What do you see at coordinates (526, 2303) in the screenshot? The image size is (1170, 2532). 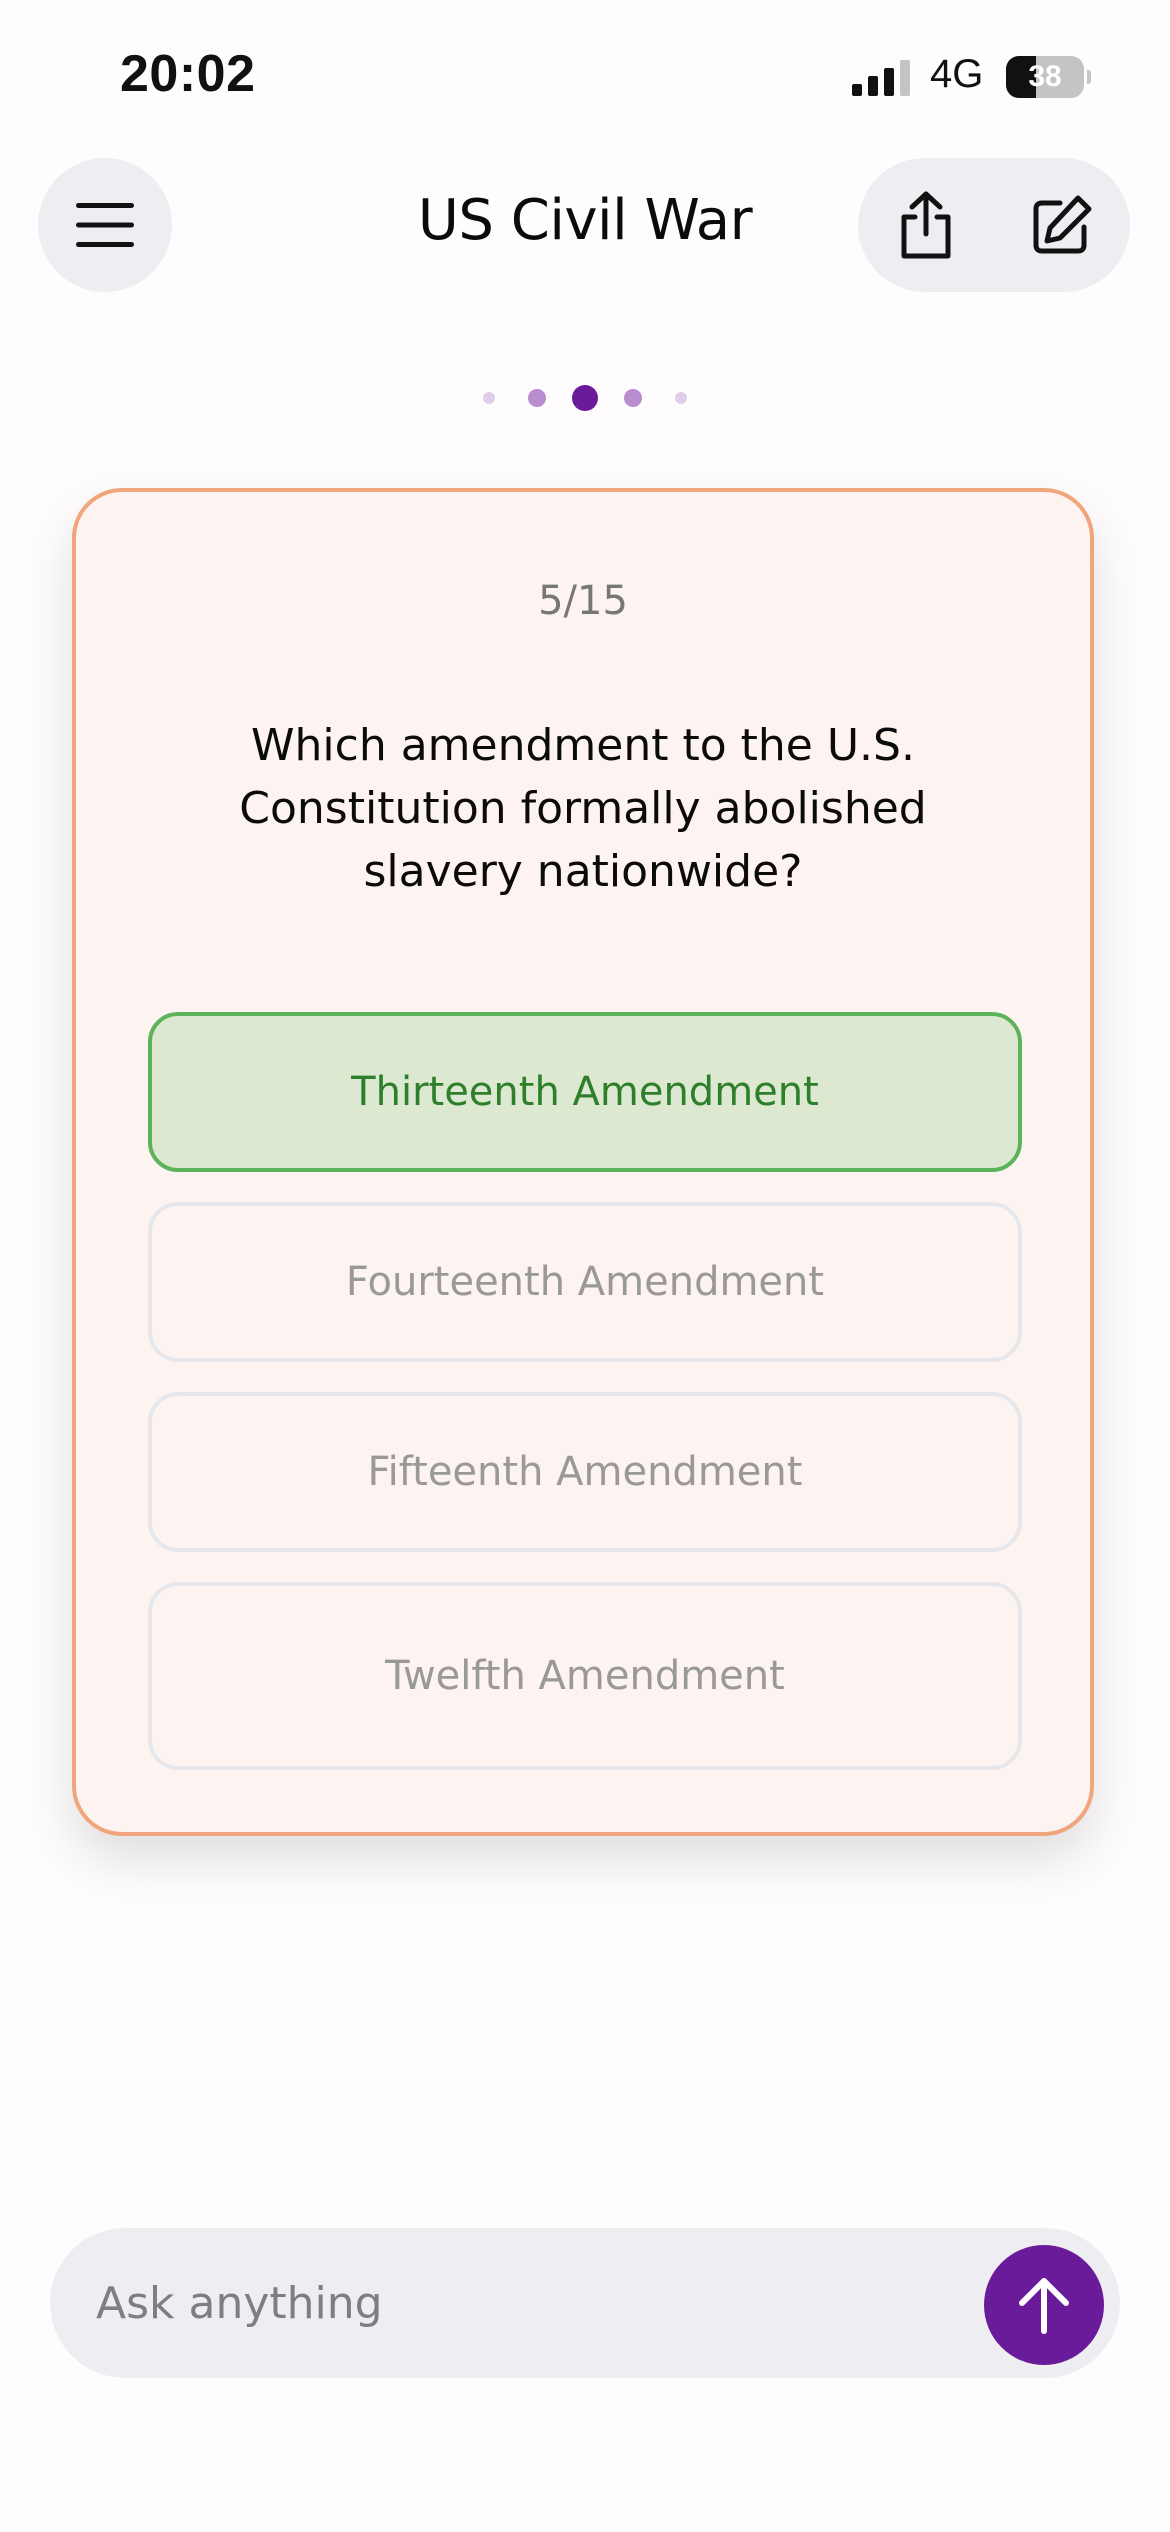 I see `ask-input` at bounding box center [526, 2303].